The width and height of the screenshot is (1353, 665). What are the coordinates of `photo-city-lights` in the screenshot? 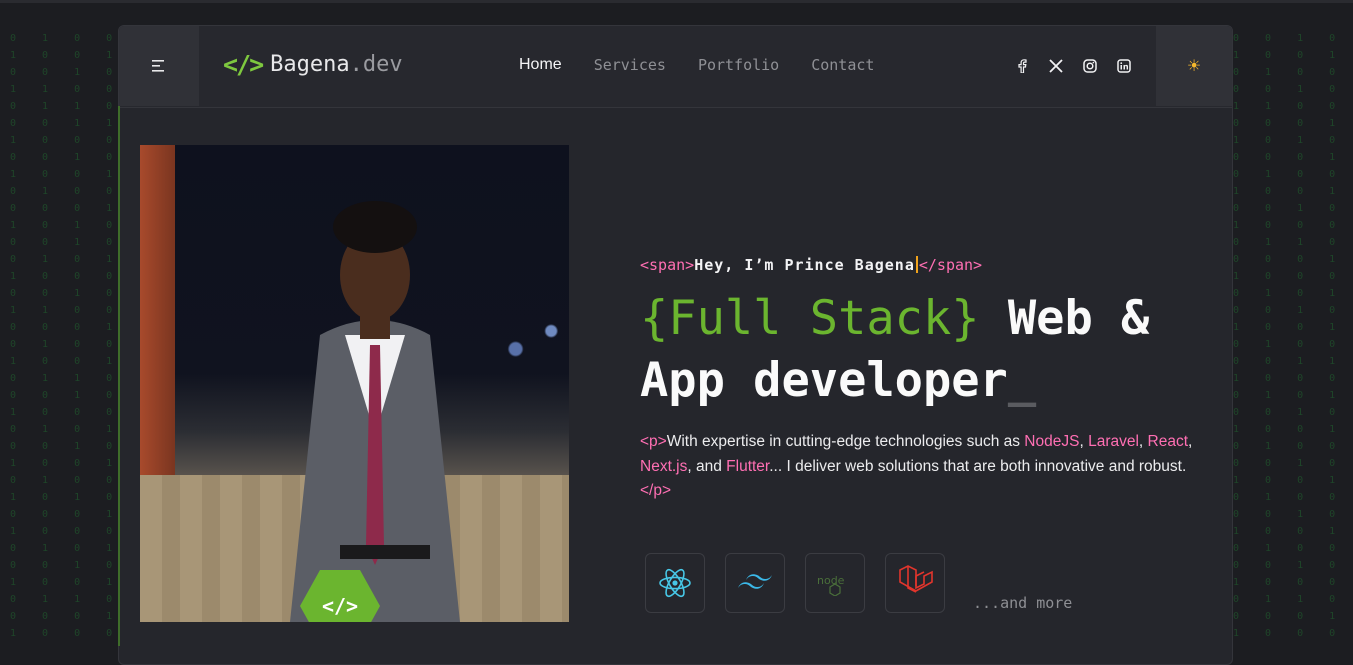 It's located at (524, 340).